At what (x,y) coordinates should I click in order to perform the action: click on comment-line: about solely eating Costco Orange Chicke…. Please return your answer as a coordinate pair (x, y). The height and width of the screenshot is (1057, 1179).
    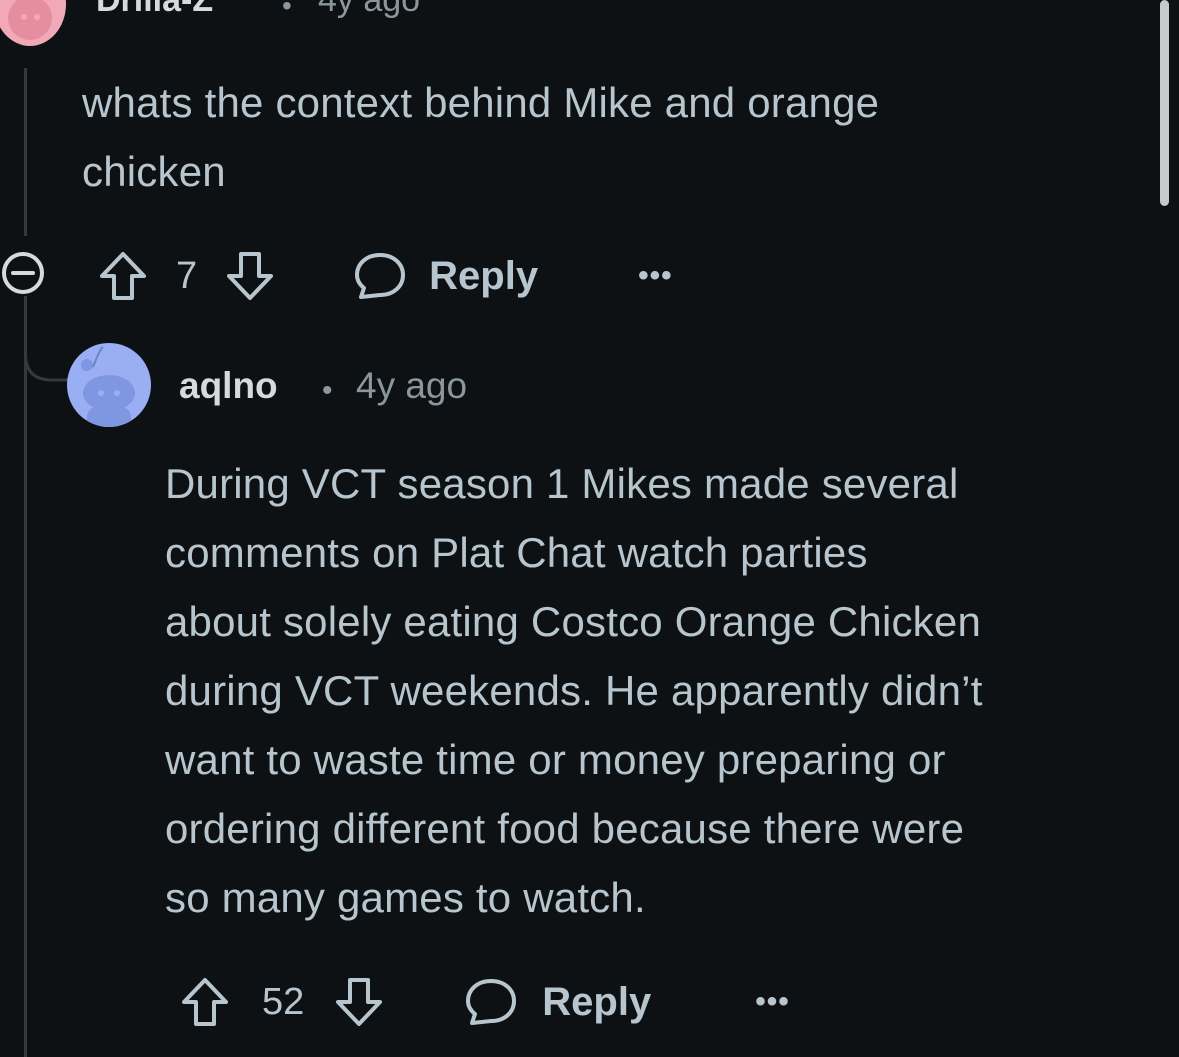
    Looking at the image, I should click on (573, 621).